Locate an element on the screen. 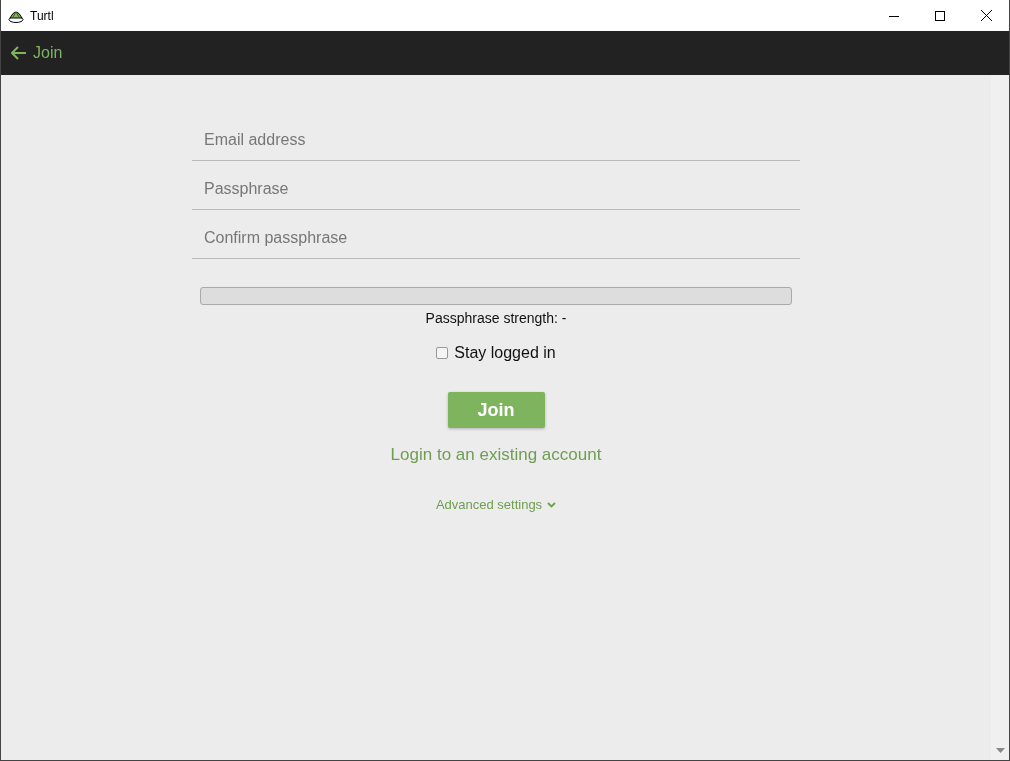 The height and width of the screenshot is (761, 1010). input-field: Email address is located at coordinates (496, 136).